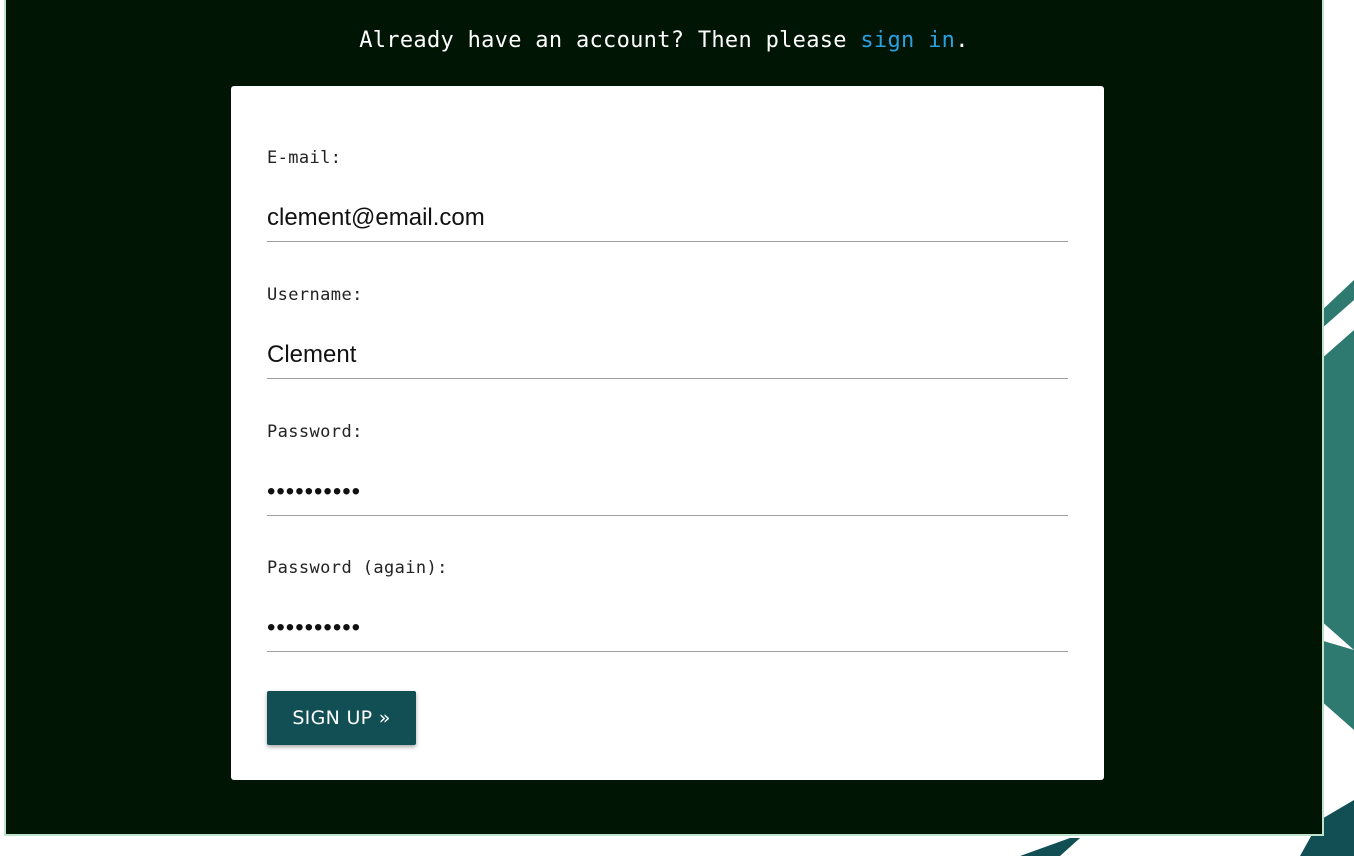  I want to click on password-again-field-group: Password (again):, so click(667, 605).